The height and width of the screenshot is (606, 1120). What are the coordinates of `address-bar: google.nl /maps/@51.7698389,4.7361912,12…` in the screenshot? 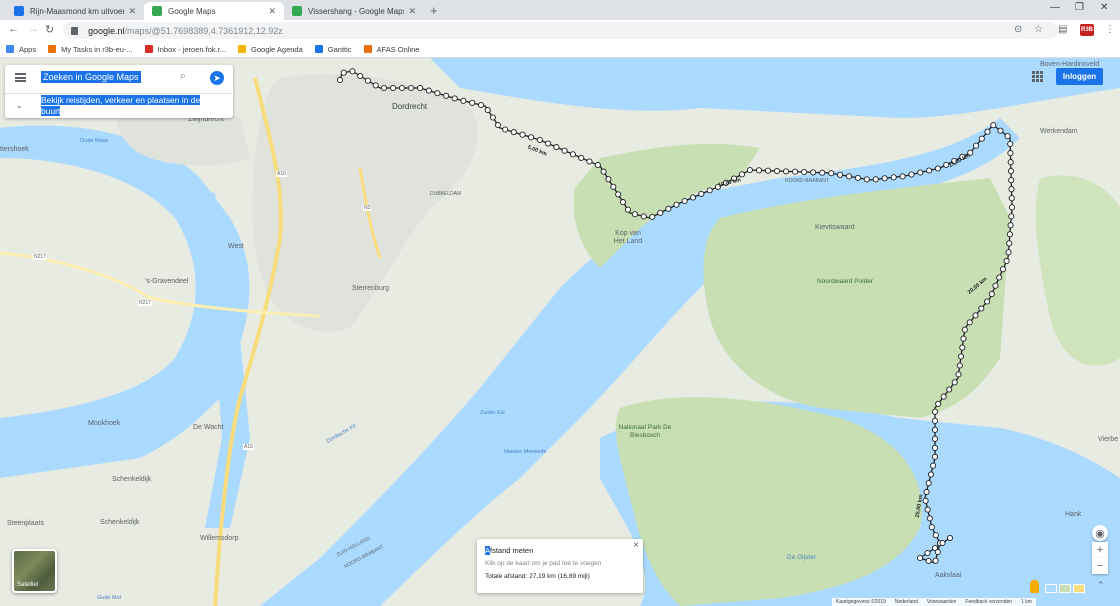 It's located at (560, 30).